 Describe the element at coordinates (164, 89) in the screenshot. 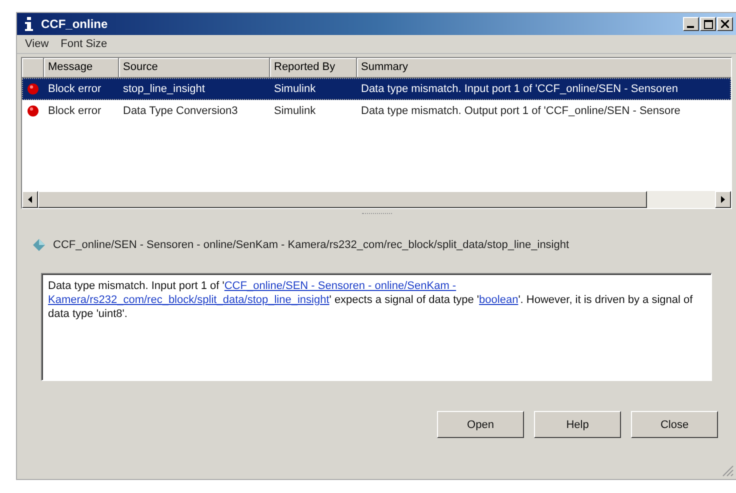

I see `table-cell-text: stop_line_insight` at that location.